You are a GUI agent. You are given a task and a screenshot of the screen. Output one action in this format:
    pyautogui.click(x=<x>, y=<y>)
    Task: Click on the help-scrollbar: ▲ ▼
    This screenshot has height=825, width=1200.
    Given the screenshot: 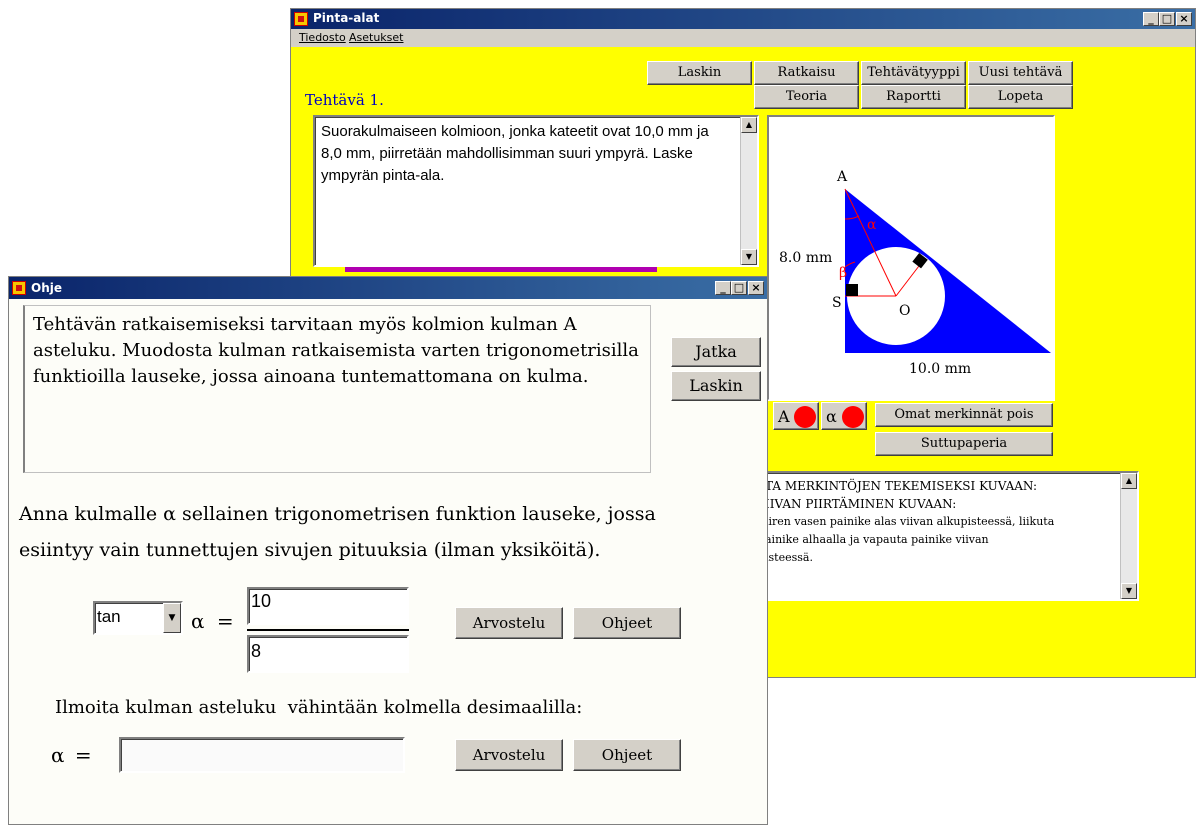 What is the action you would take?
    pyautogui.click(x=1128, y=536)
    